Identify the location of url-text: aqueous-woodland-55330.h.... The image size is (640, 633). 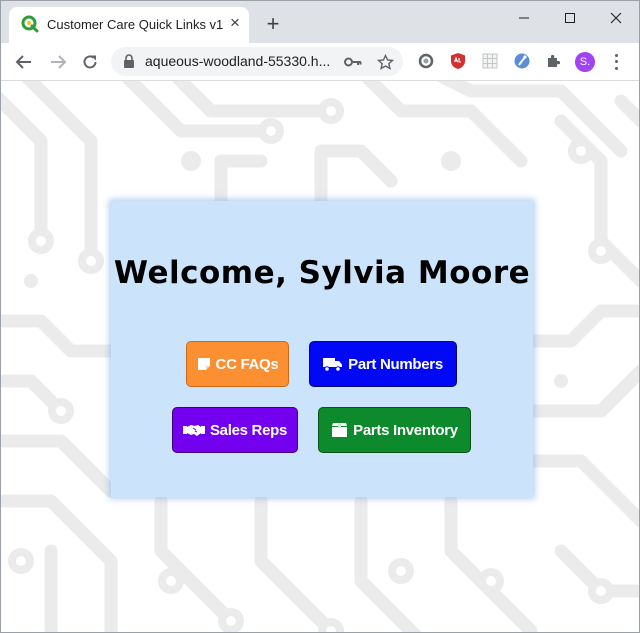
(238, 61).